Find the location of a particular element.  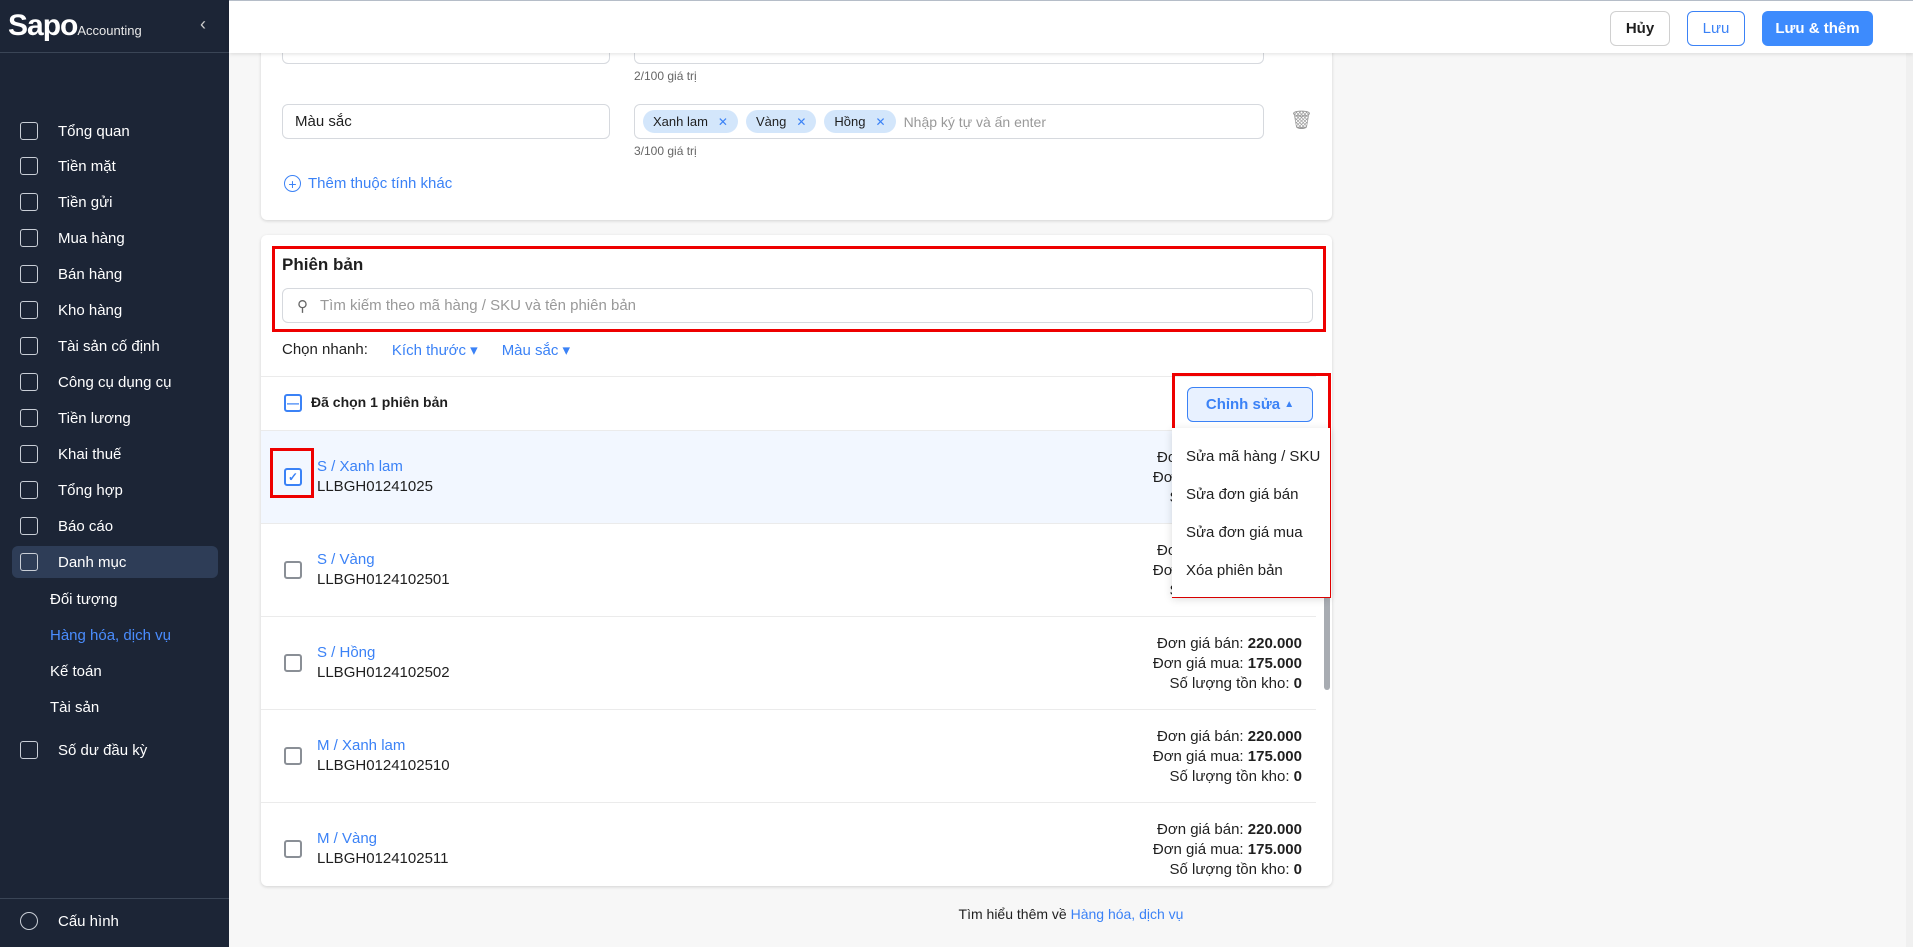

label: Tài sản cố định is located at coordinates (109, 346).